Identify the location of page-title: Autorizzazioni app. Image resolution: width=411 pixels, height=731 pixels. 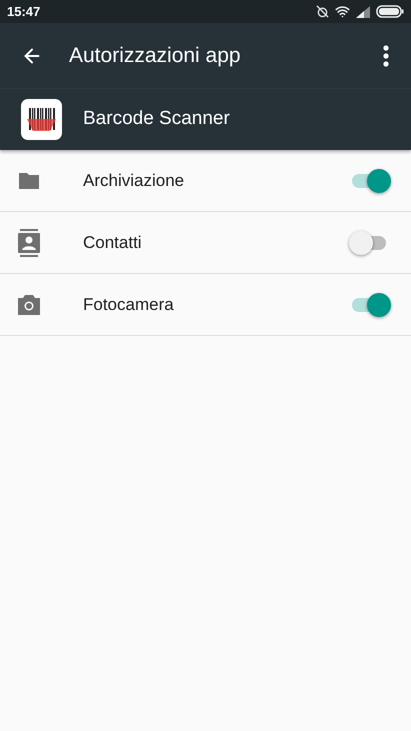
(155, 55).